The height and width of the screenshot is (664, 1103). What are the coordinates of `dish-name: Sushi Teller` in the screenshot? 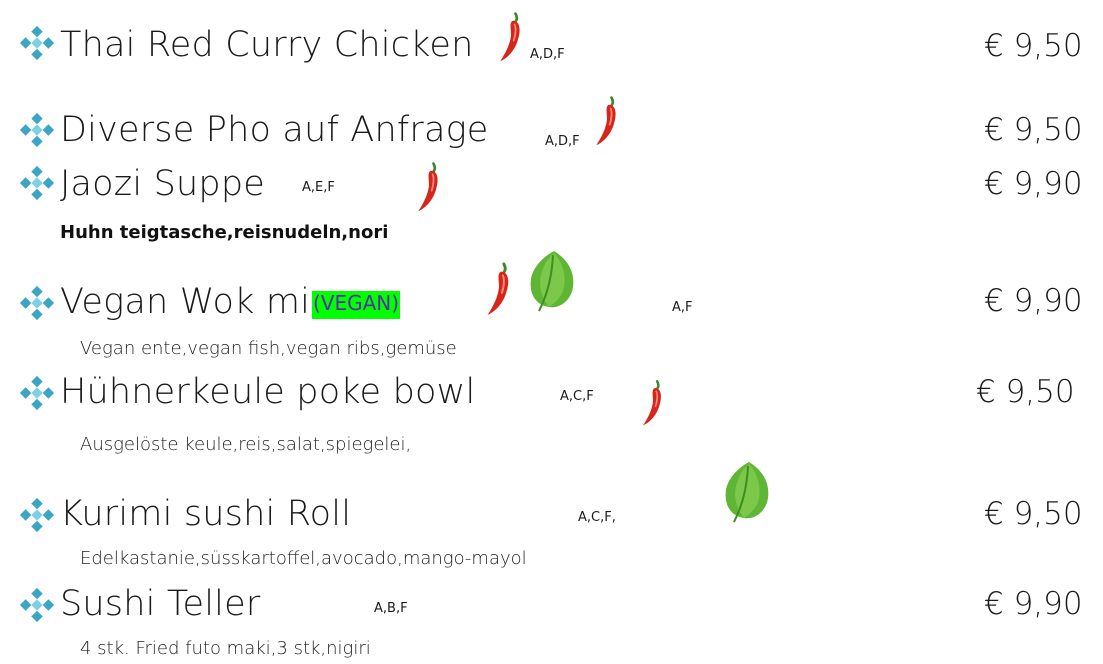 It's located at (160, 604).